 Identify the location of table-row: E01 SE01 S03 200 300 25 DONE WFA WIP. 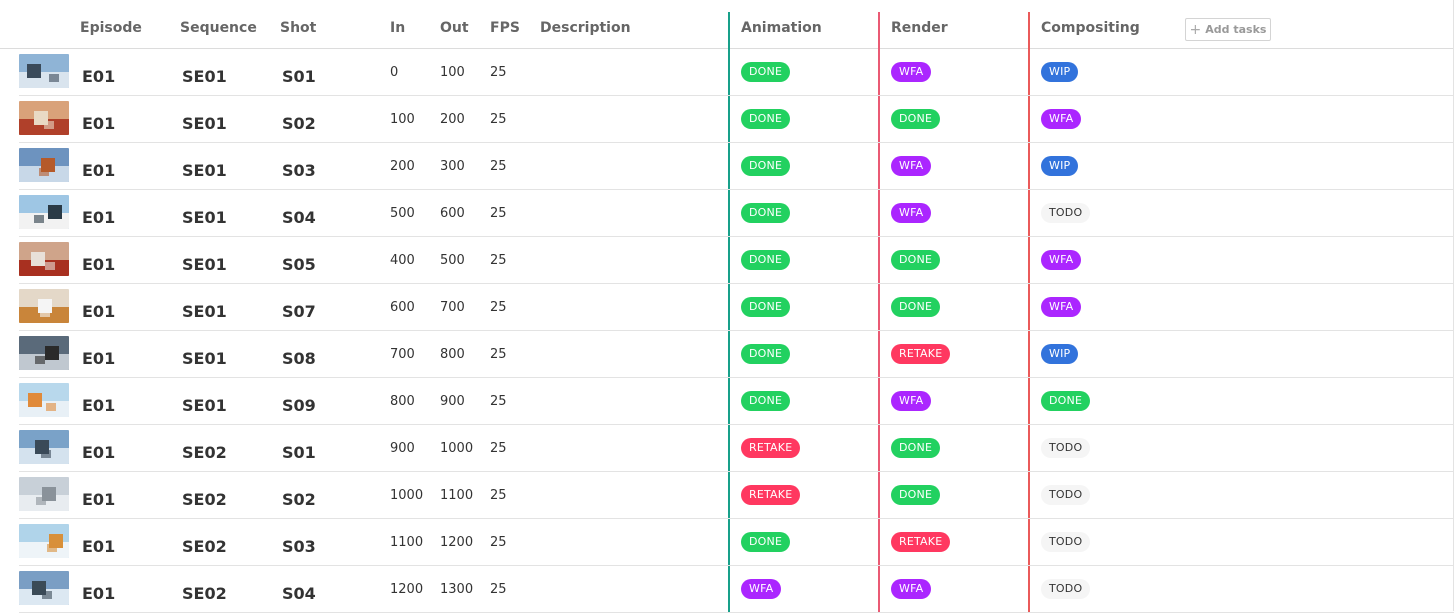
(736, 166).